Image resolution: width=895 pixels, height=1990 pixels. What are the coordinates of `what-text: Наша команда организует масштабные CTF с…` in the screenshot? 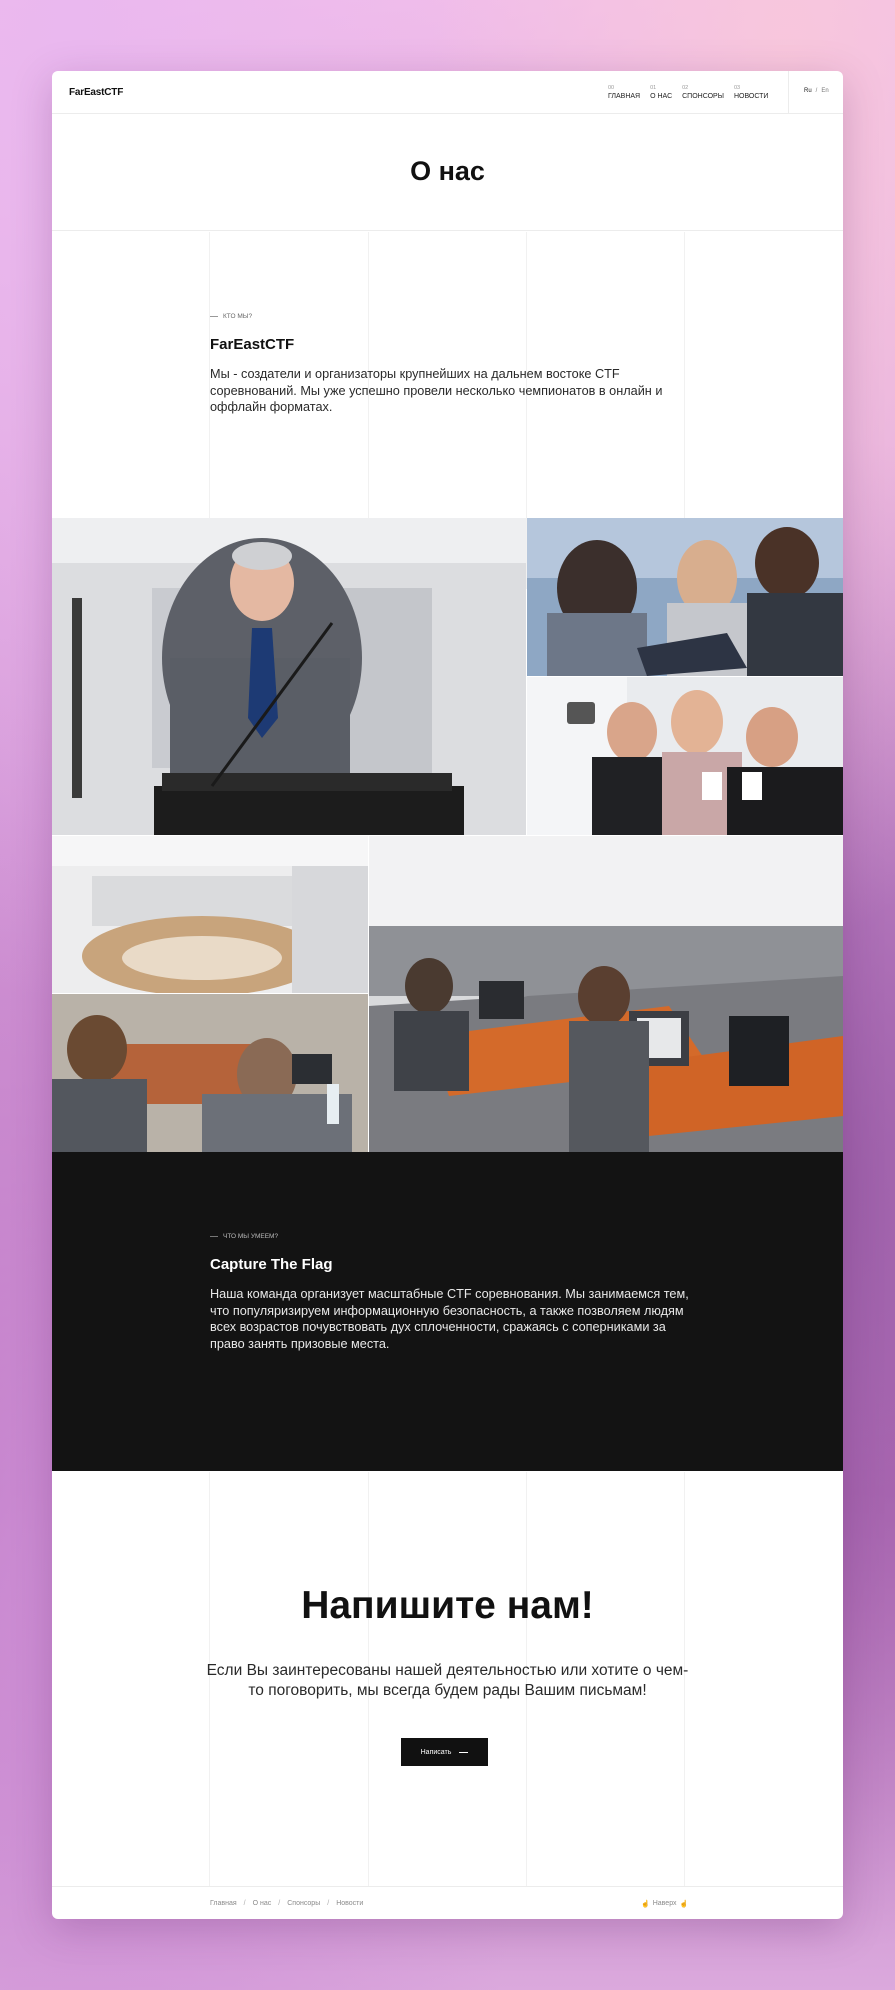 It's located at (449, 1319).